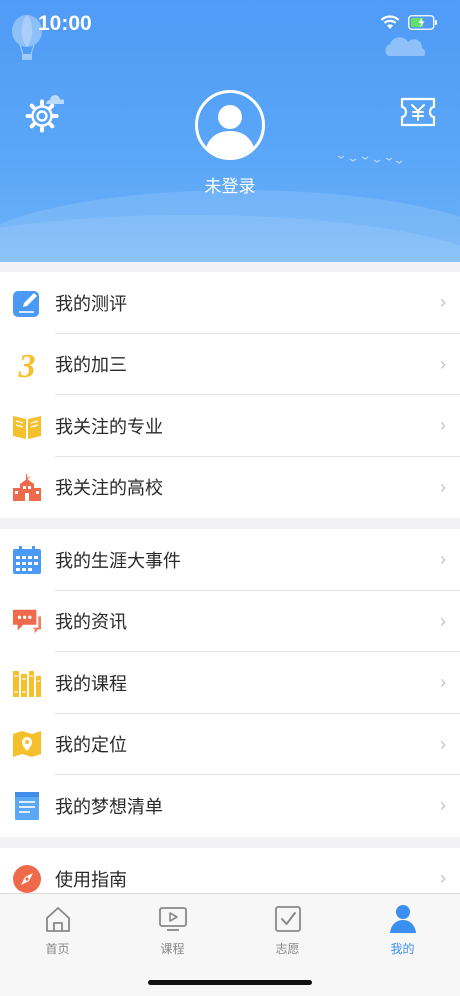 This screenshot has height=996, width=460. Describe the element at coordinates (27, 744) in the screenshot. I see `map-pin-icon` at that location.